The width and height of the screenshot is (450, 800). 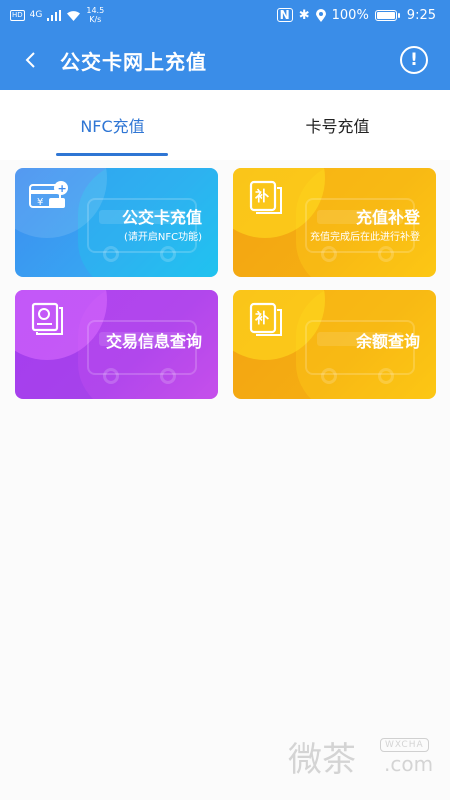 I want to click on watermark-domain: .com, so click(x=409, y=764).